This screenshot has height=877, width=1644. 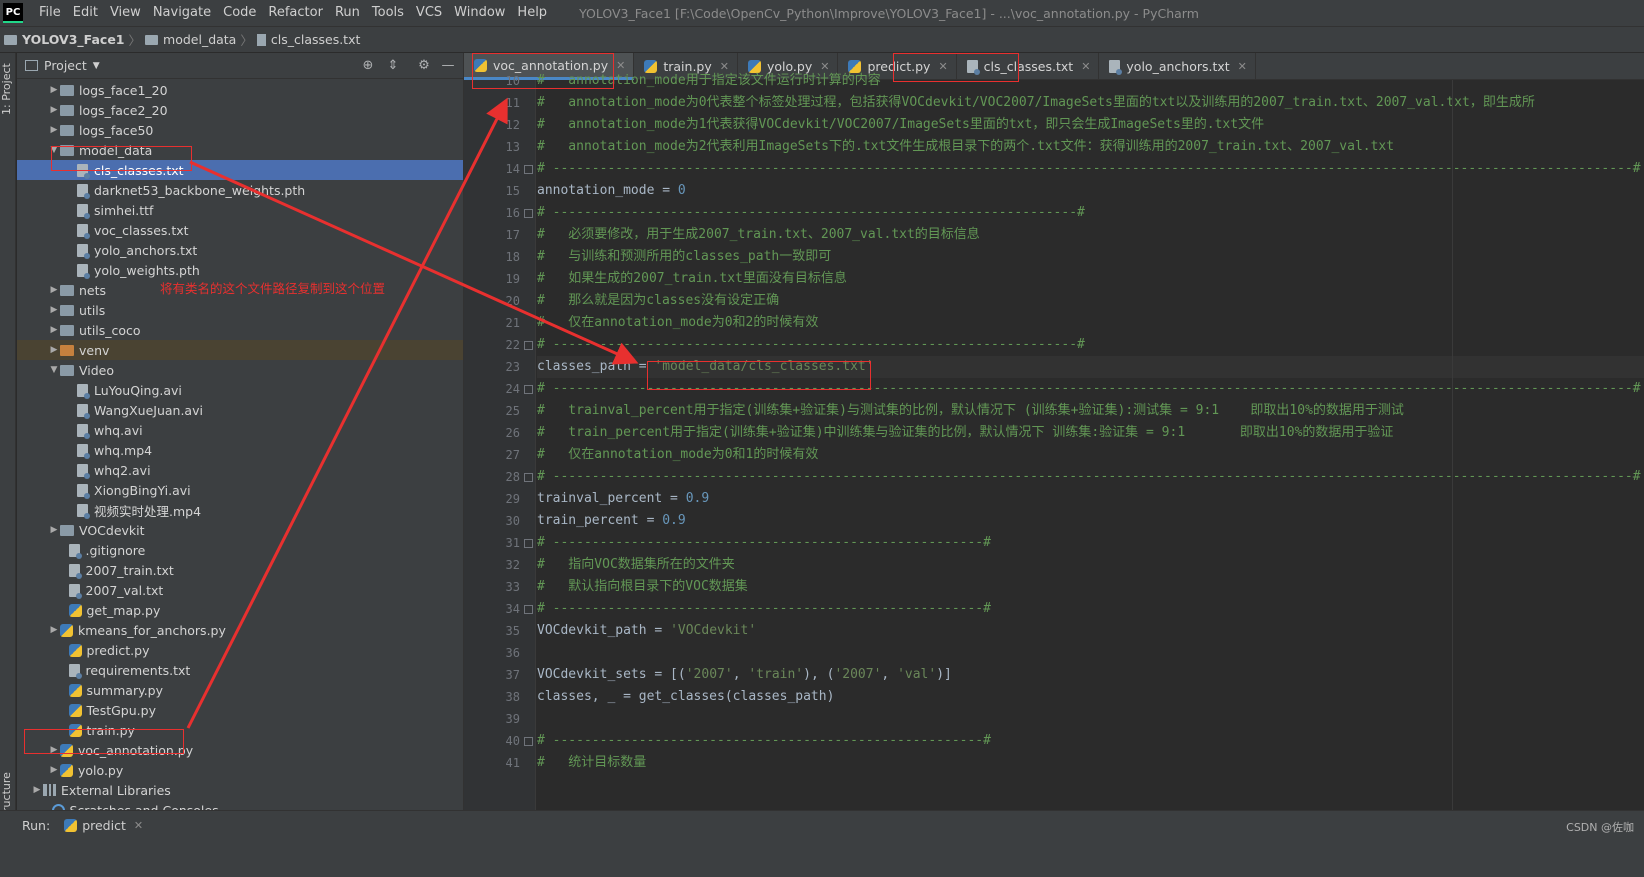 What do you see at coordinates (96, 66) in the screenshot?
I see `chevron-down-icon: ▼` at bounding box center [96, 66].